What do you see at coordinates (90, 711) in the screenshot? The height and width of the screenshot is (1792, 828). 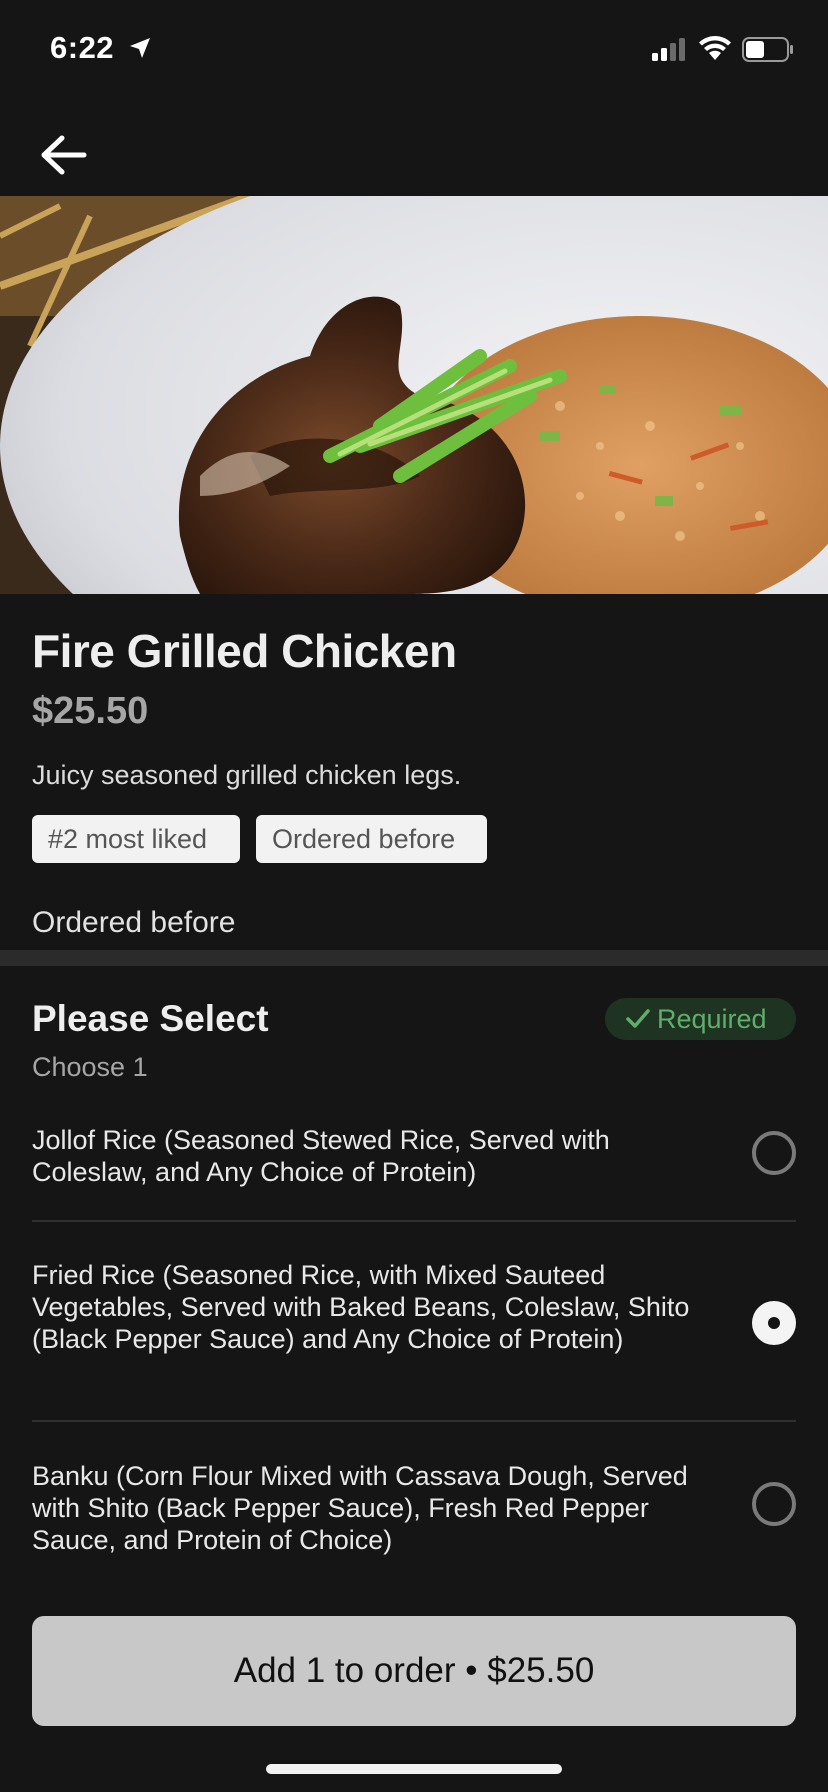 I see `item-price: $25.50` at bounding box center [90, 711].